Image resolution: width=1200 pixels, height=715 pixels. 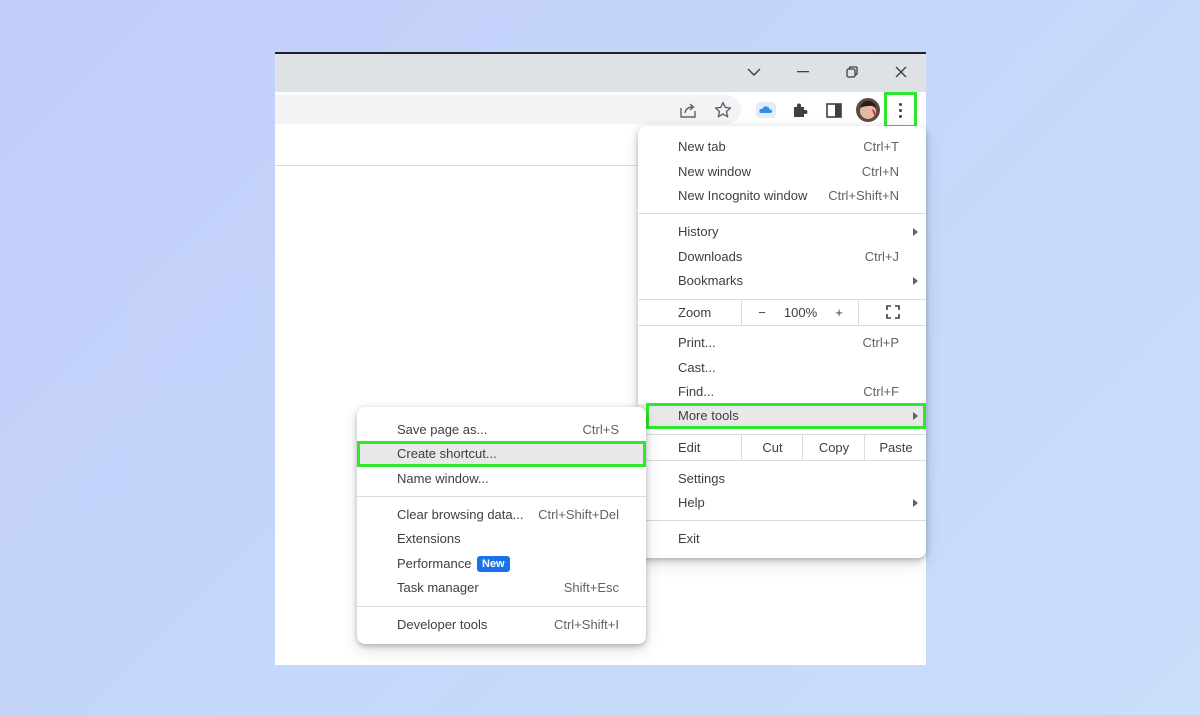 What do you see at coordinates (698, 231) in the screenshot?
I see `menu-item-label: History` at bounding box center [698, 231].